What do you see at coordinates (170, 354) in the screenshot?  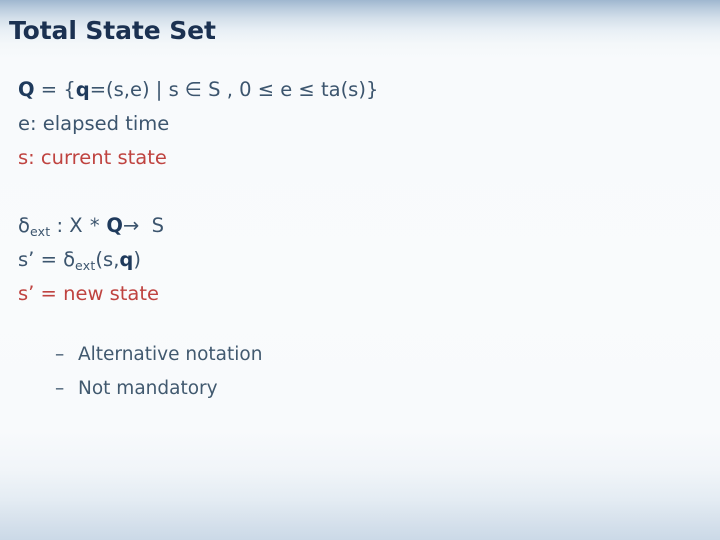 I see `alternative-notation-label: Alternative notation` at bounding box center [170, 354].